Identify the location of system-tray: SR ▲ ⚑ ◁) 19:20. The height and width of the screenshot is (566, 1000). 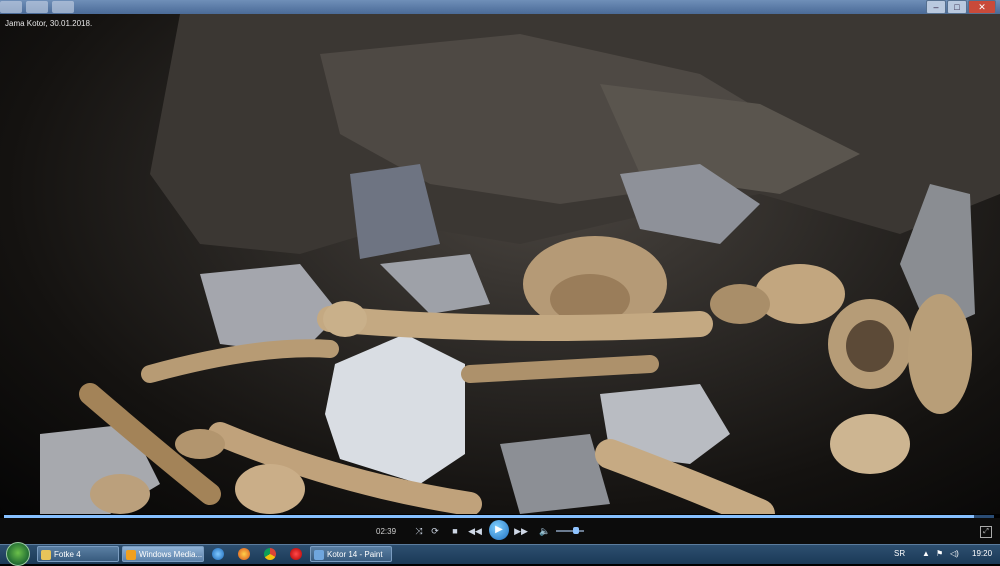
(940, 554).